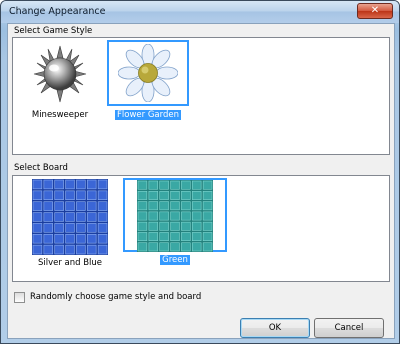 Image resolution: width=400 pixels, height=344 pixels. What do you see at coordinates (175, 216) in the screenshot?
I see `green-board-icon` at bounding box center [175, 216].